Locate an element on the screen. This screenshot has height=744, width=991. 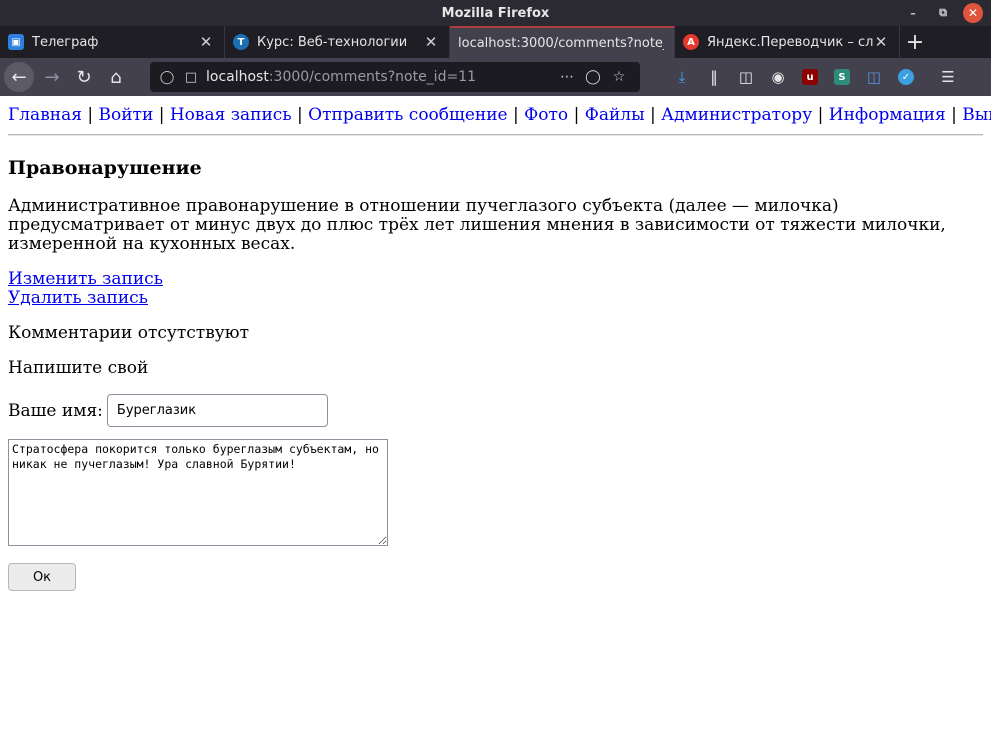
nav-link-logout: Выйти is located at coordinates (976, 115).